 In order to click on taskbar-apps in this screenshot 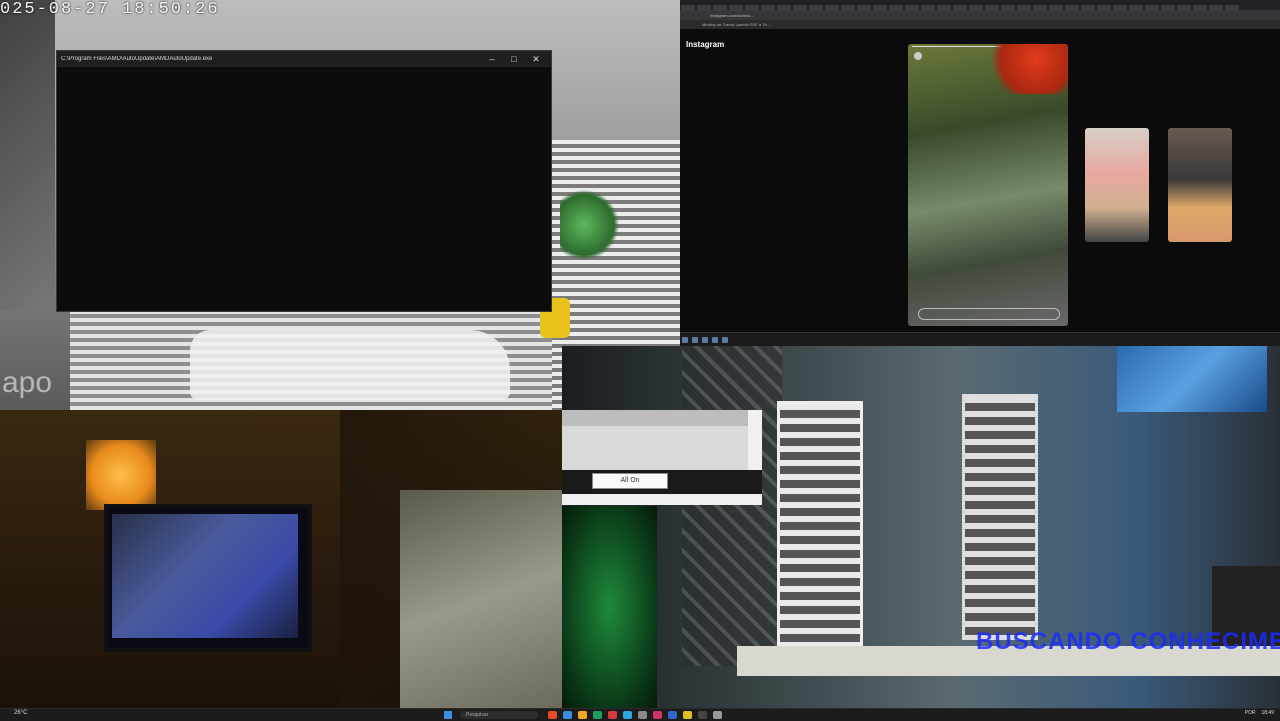, I will do `click(635, 715)`.